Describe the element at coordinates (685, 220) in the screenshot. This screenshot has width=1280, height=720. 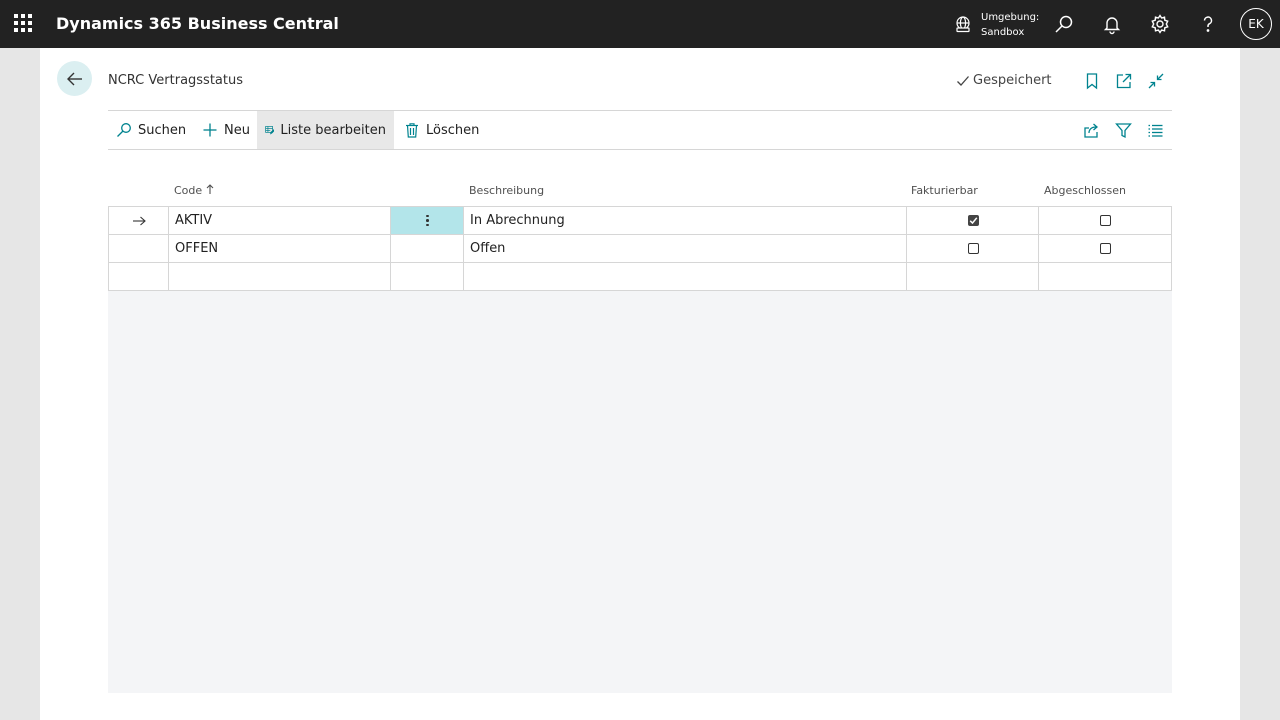
I see `description-cell: In Abrechnung` at that location.